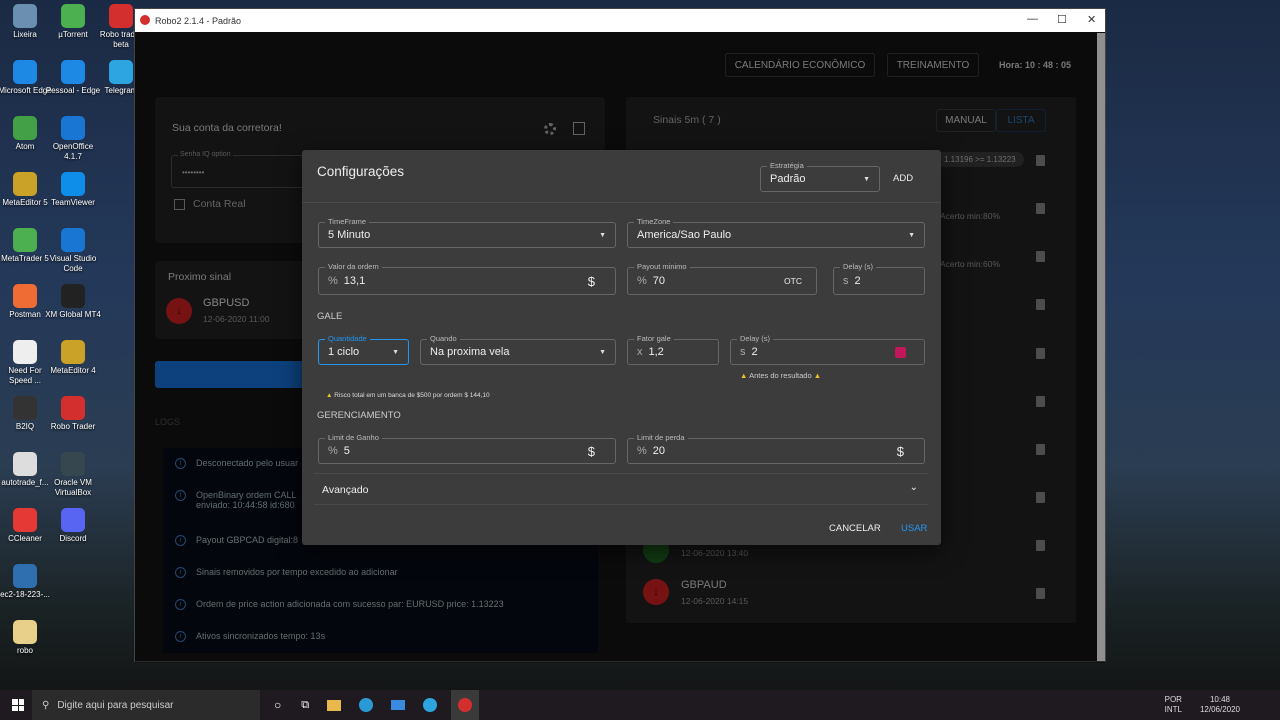 The height and width of the screenshot is (720, 1280). I want to click on minimize-button: —, so click(1032, 19).